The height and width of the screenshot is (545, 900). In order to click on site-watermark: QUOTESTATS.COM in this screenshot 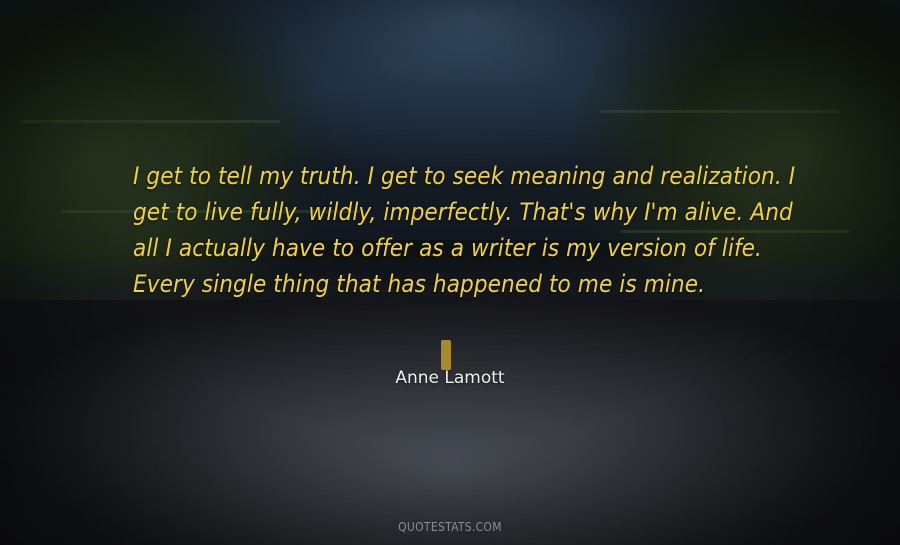, I will do `click(450, 527)`.